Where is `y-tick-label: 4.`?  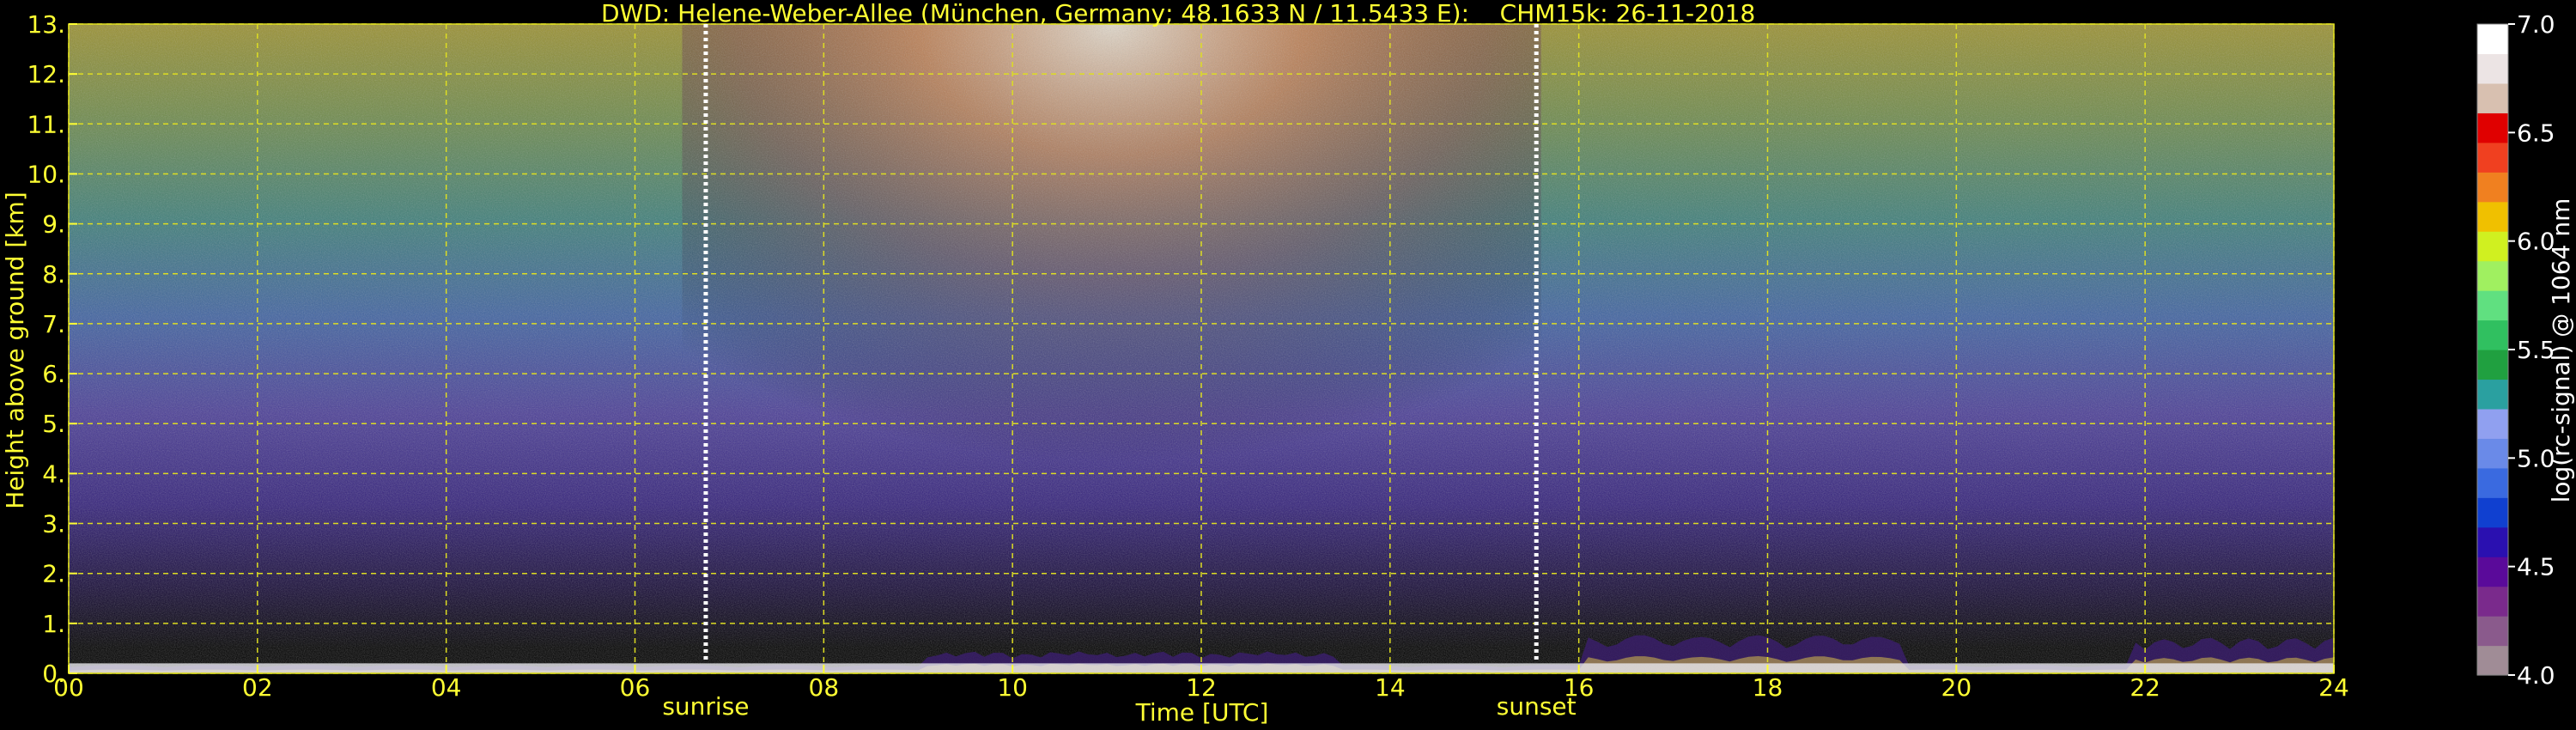 y-tick-label: 4. is located at coordinates (53, 473).